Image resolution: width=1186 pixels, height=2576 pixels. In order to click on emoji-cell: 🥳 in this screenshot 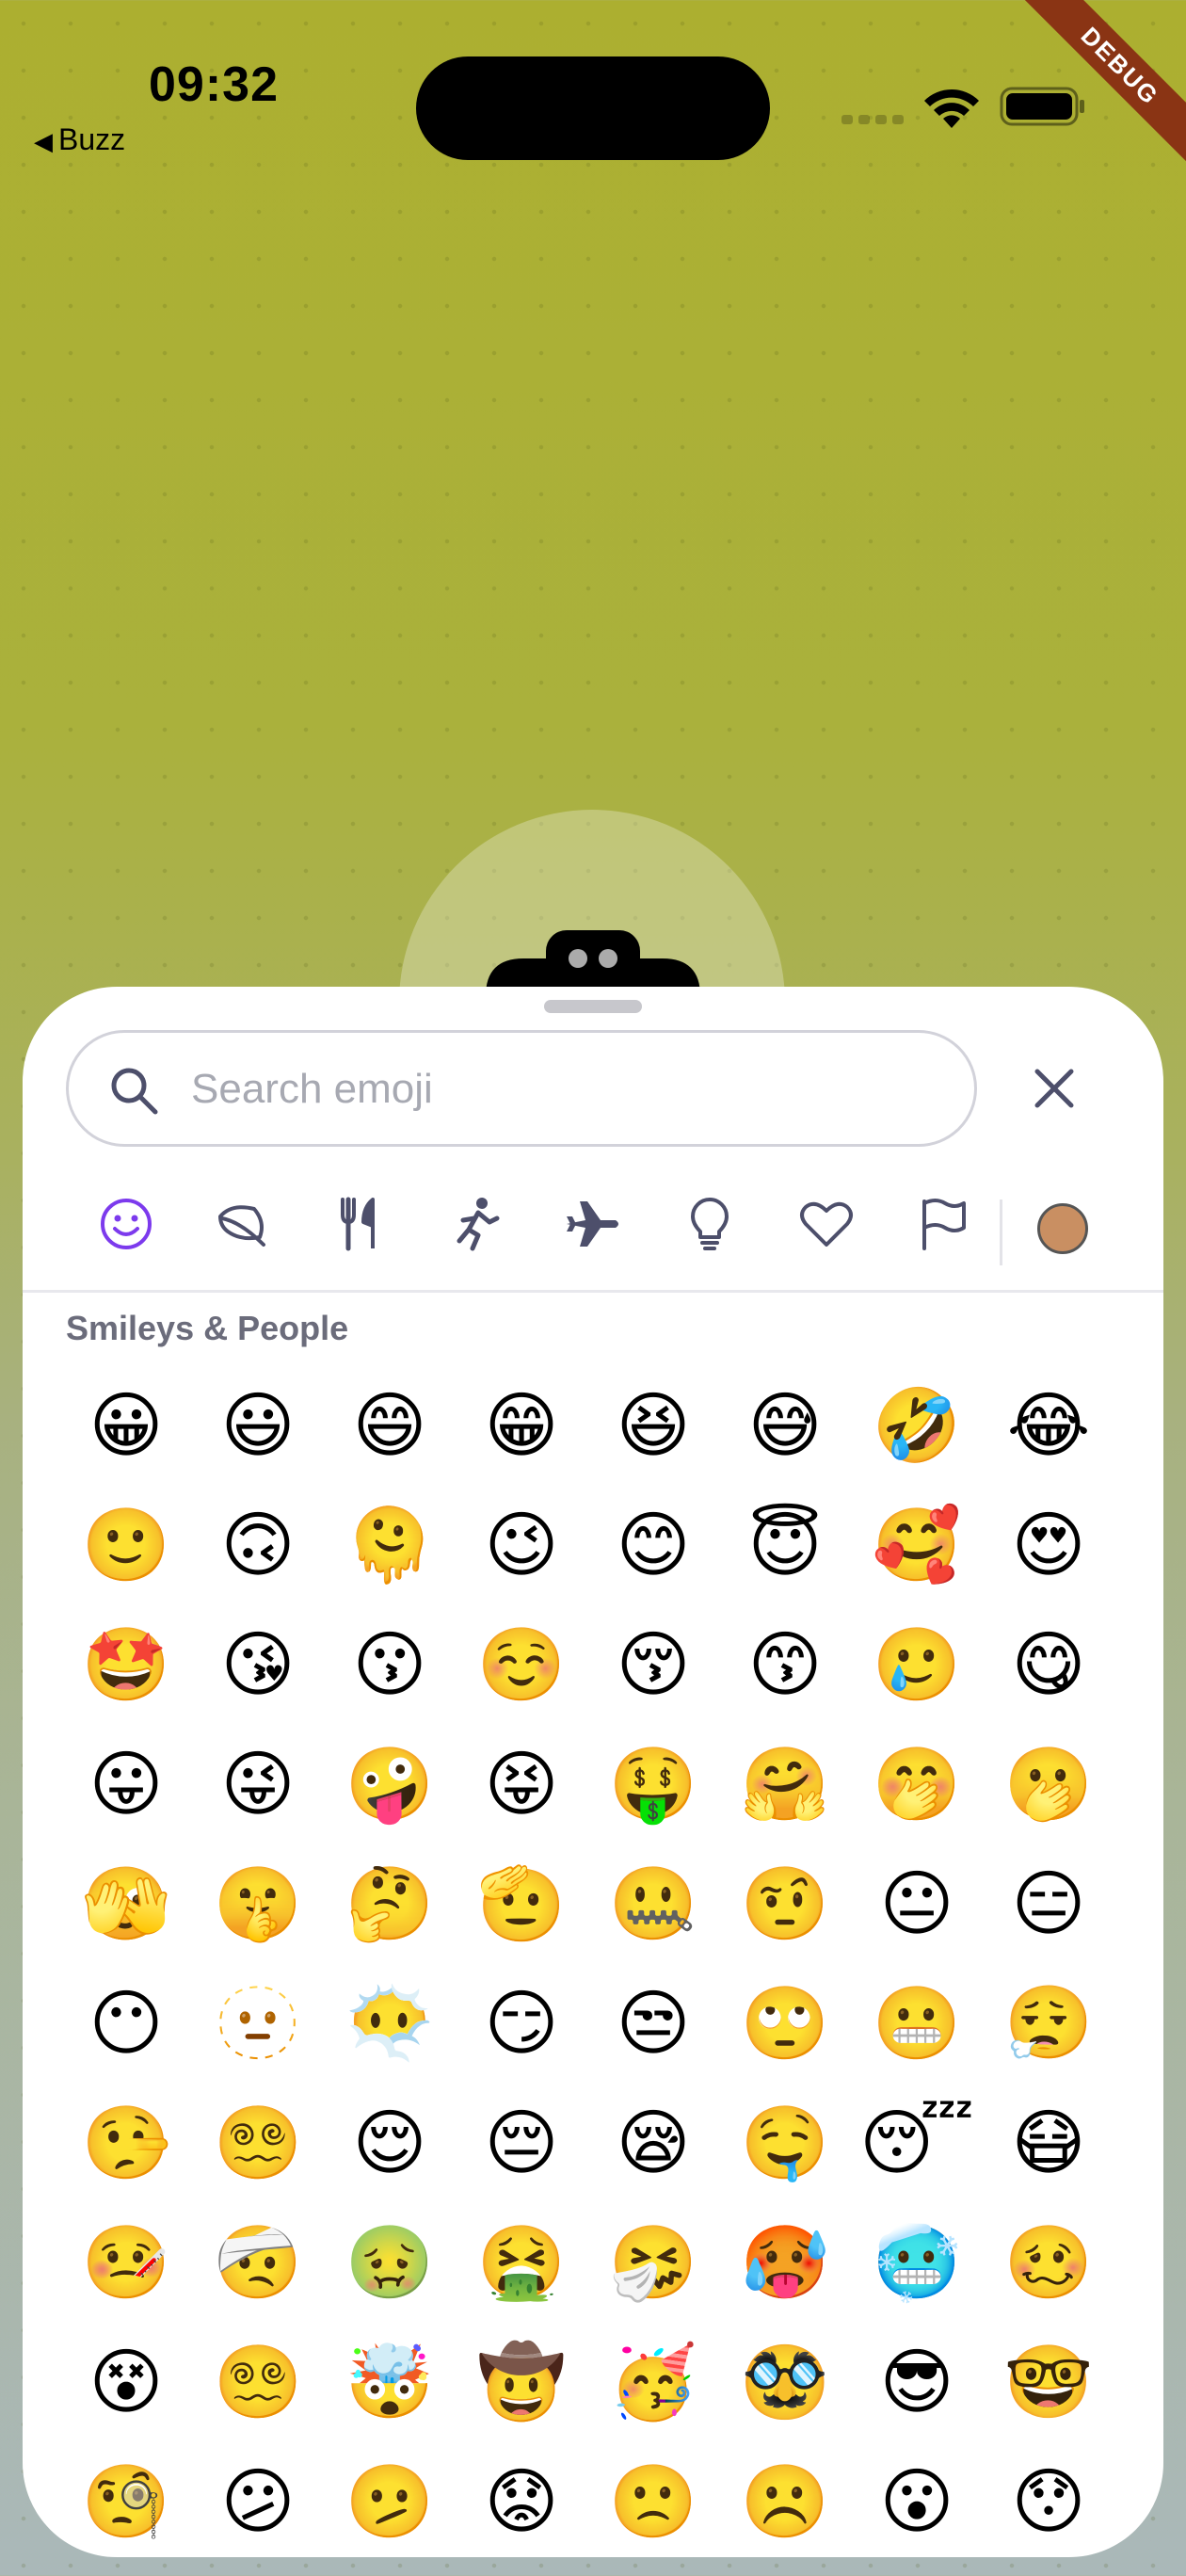, I will do `click(653, 2381)`.